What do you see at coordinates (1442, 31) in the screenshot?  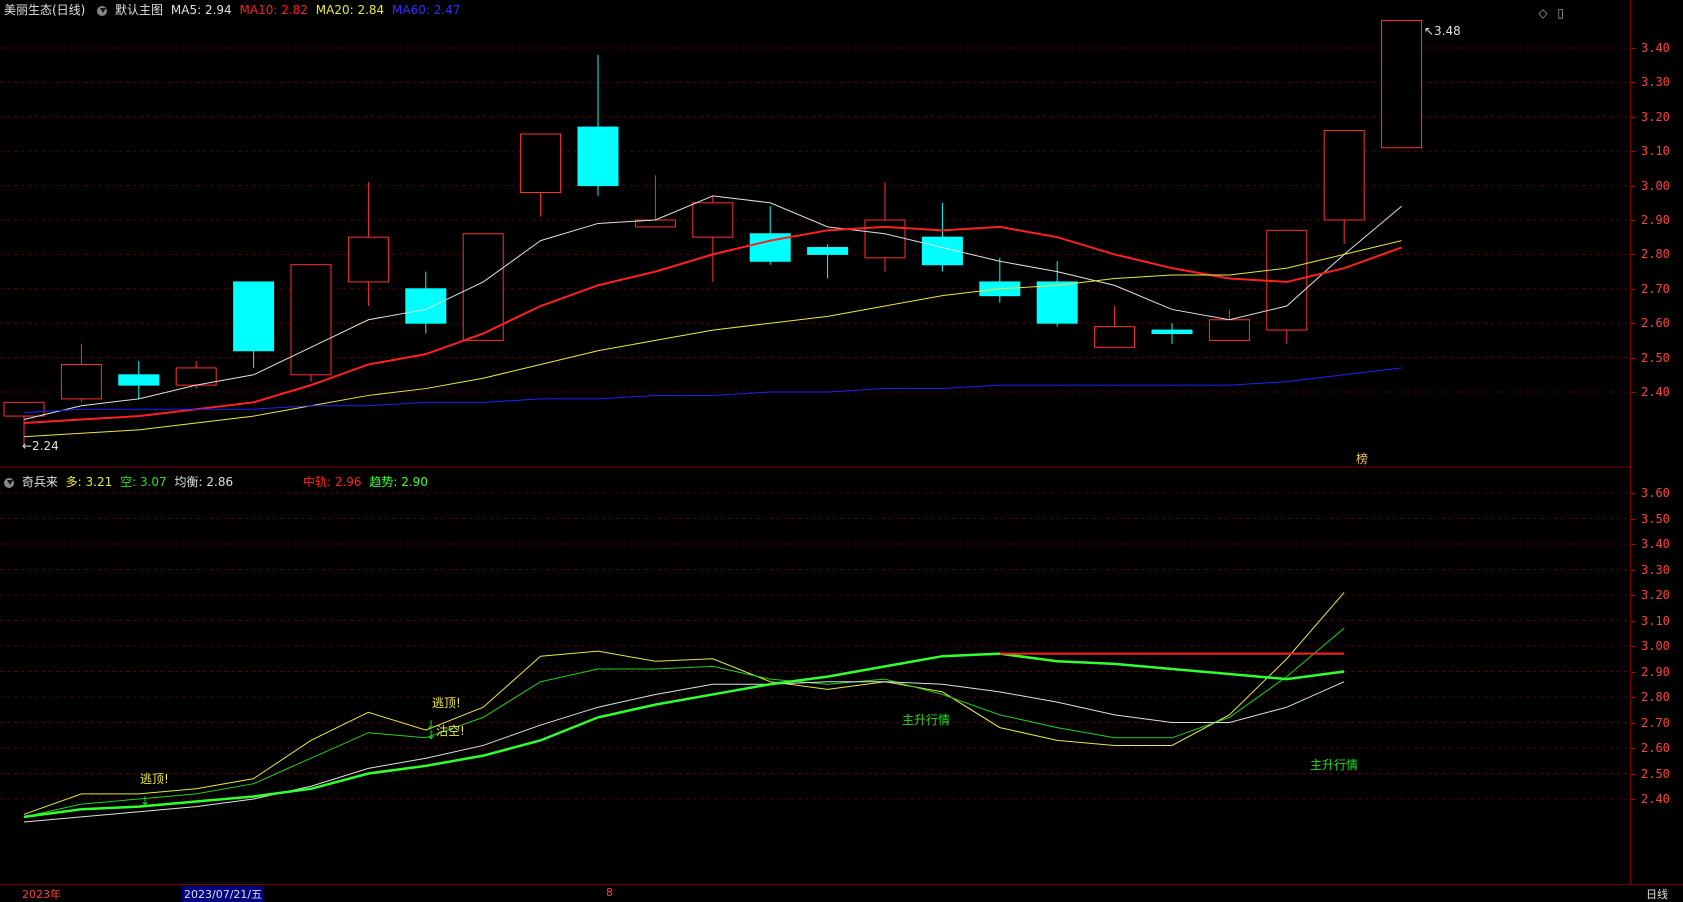 I see `high-price-label: ↖3.48` at bounding box center [1442, 31].